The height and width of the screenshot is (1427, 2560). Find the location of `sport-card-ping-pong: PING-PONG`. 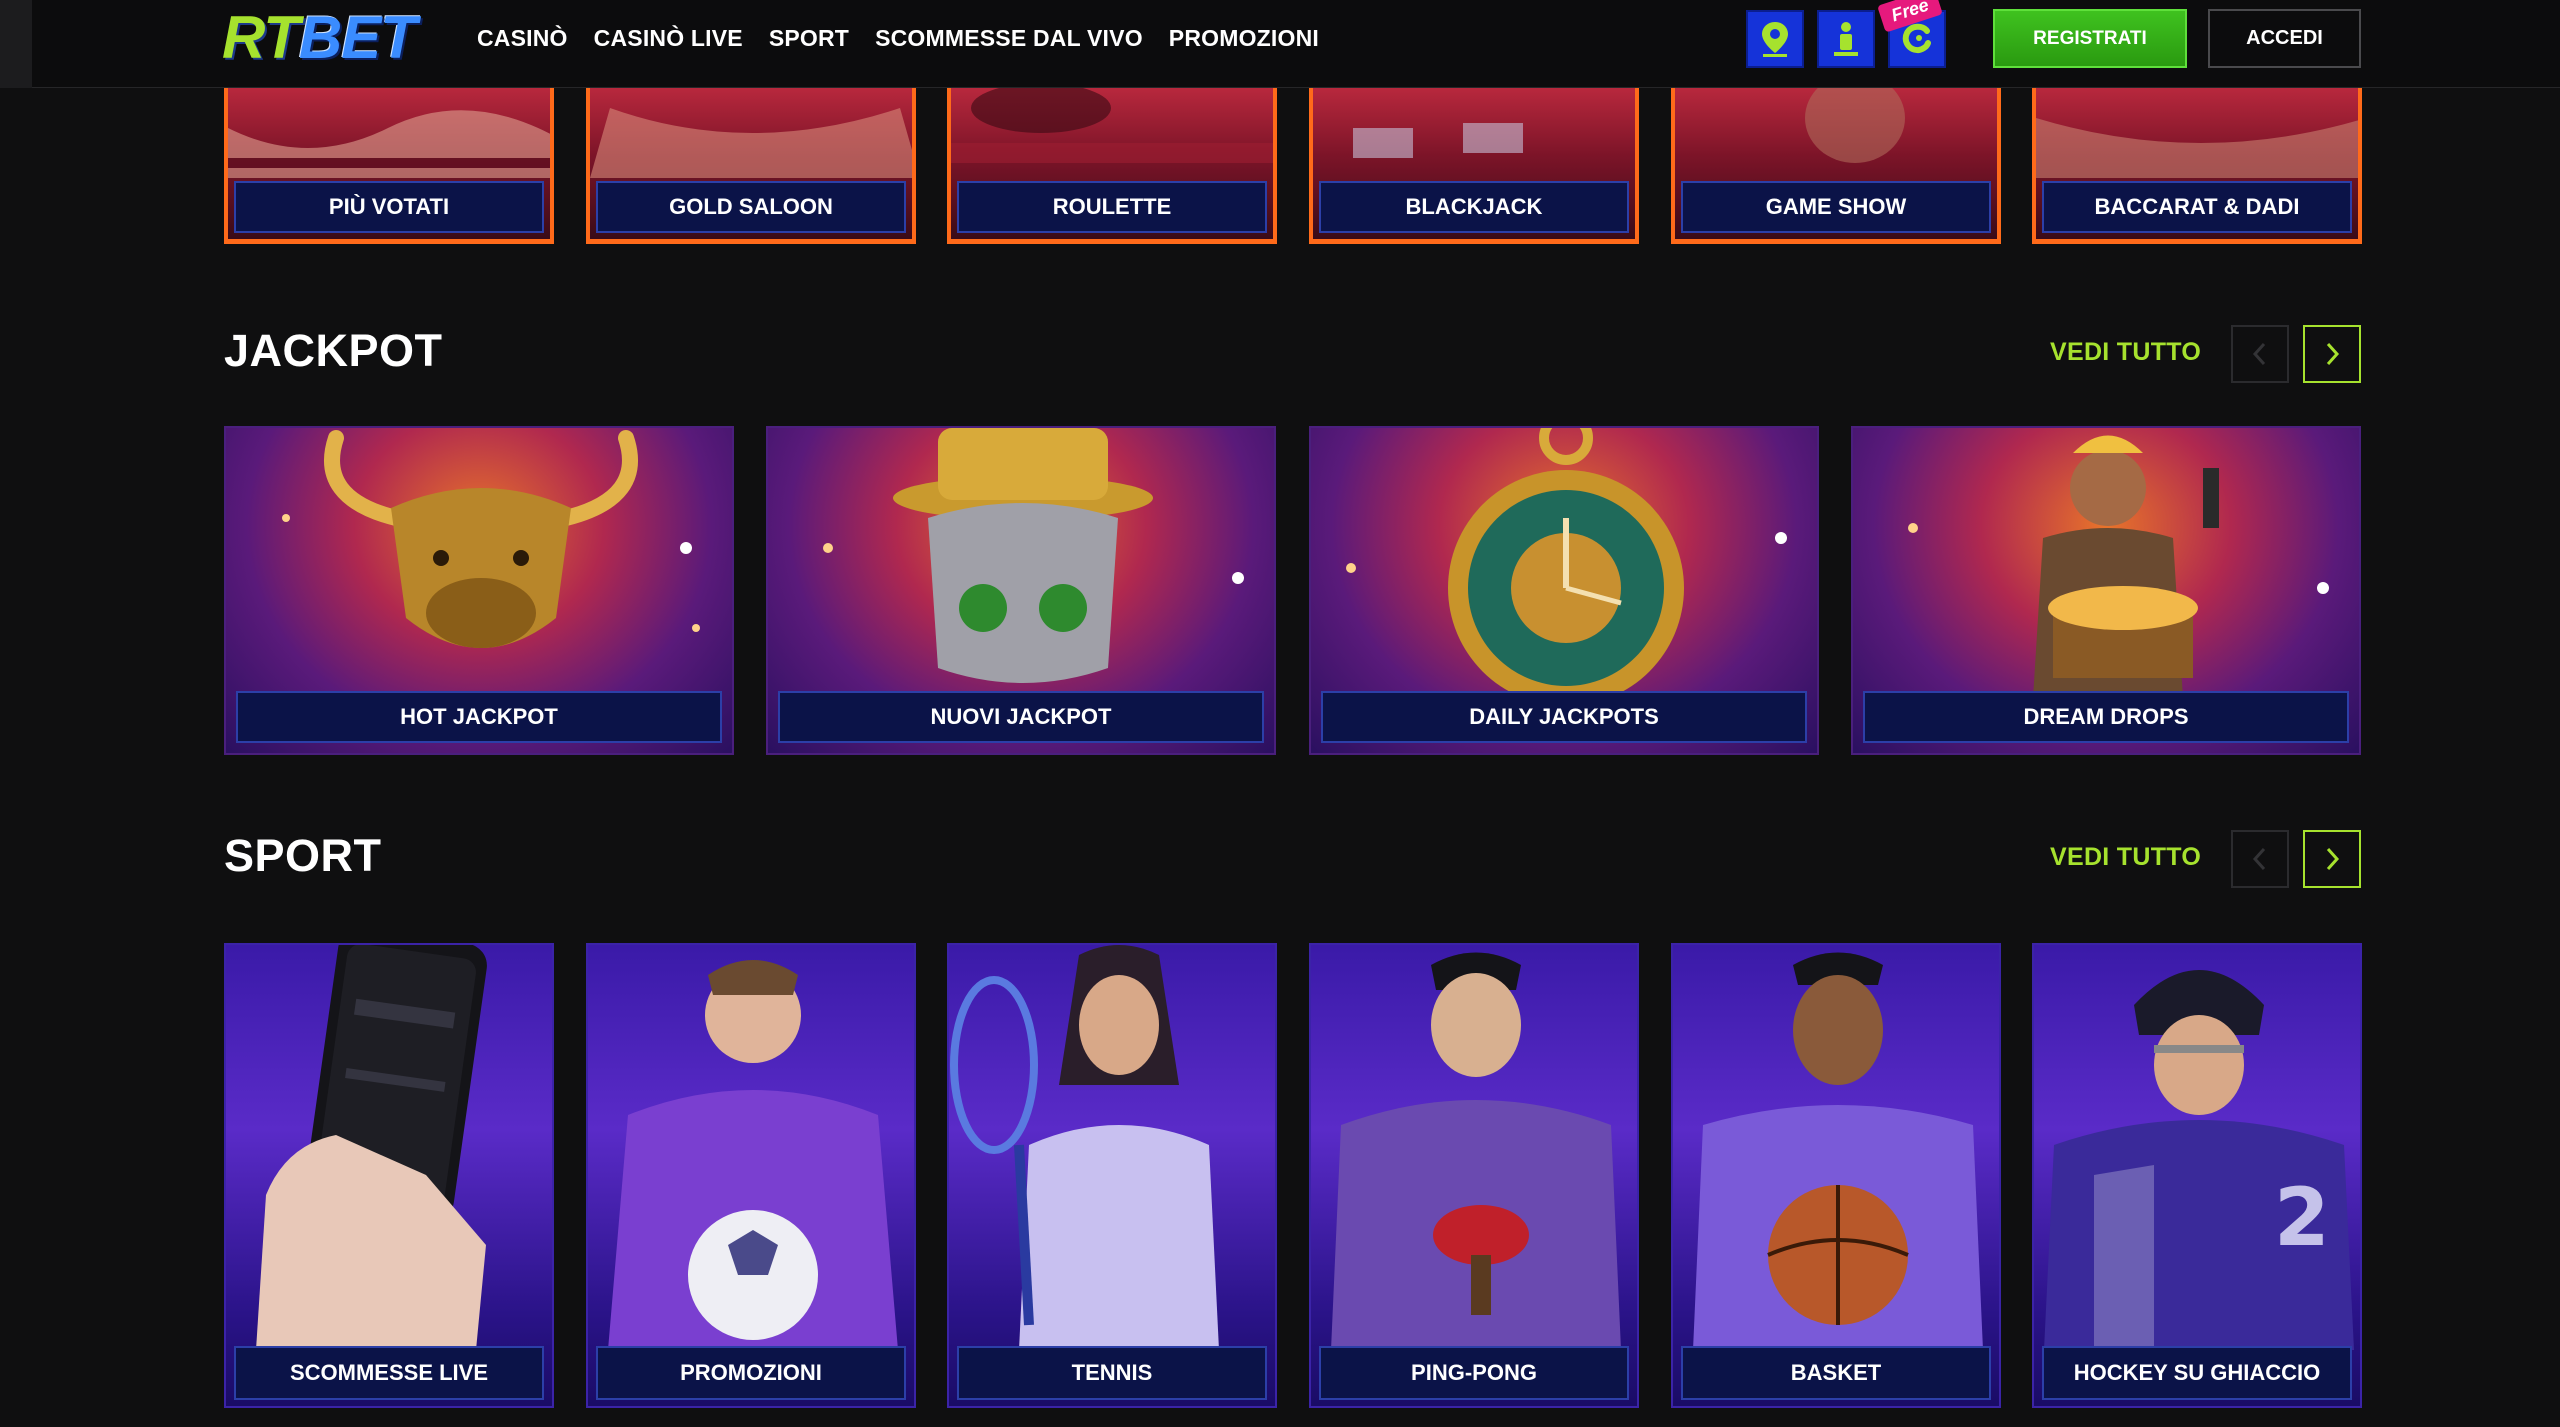

sport-card-ping-pong: PING-PONG is located at coordinates (1474, 1175).